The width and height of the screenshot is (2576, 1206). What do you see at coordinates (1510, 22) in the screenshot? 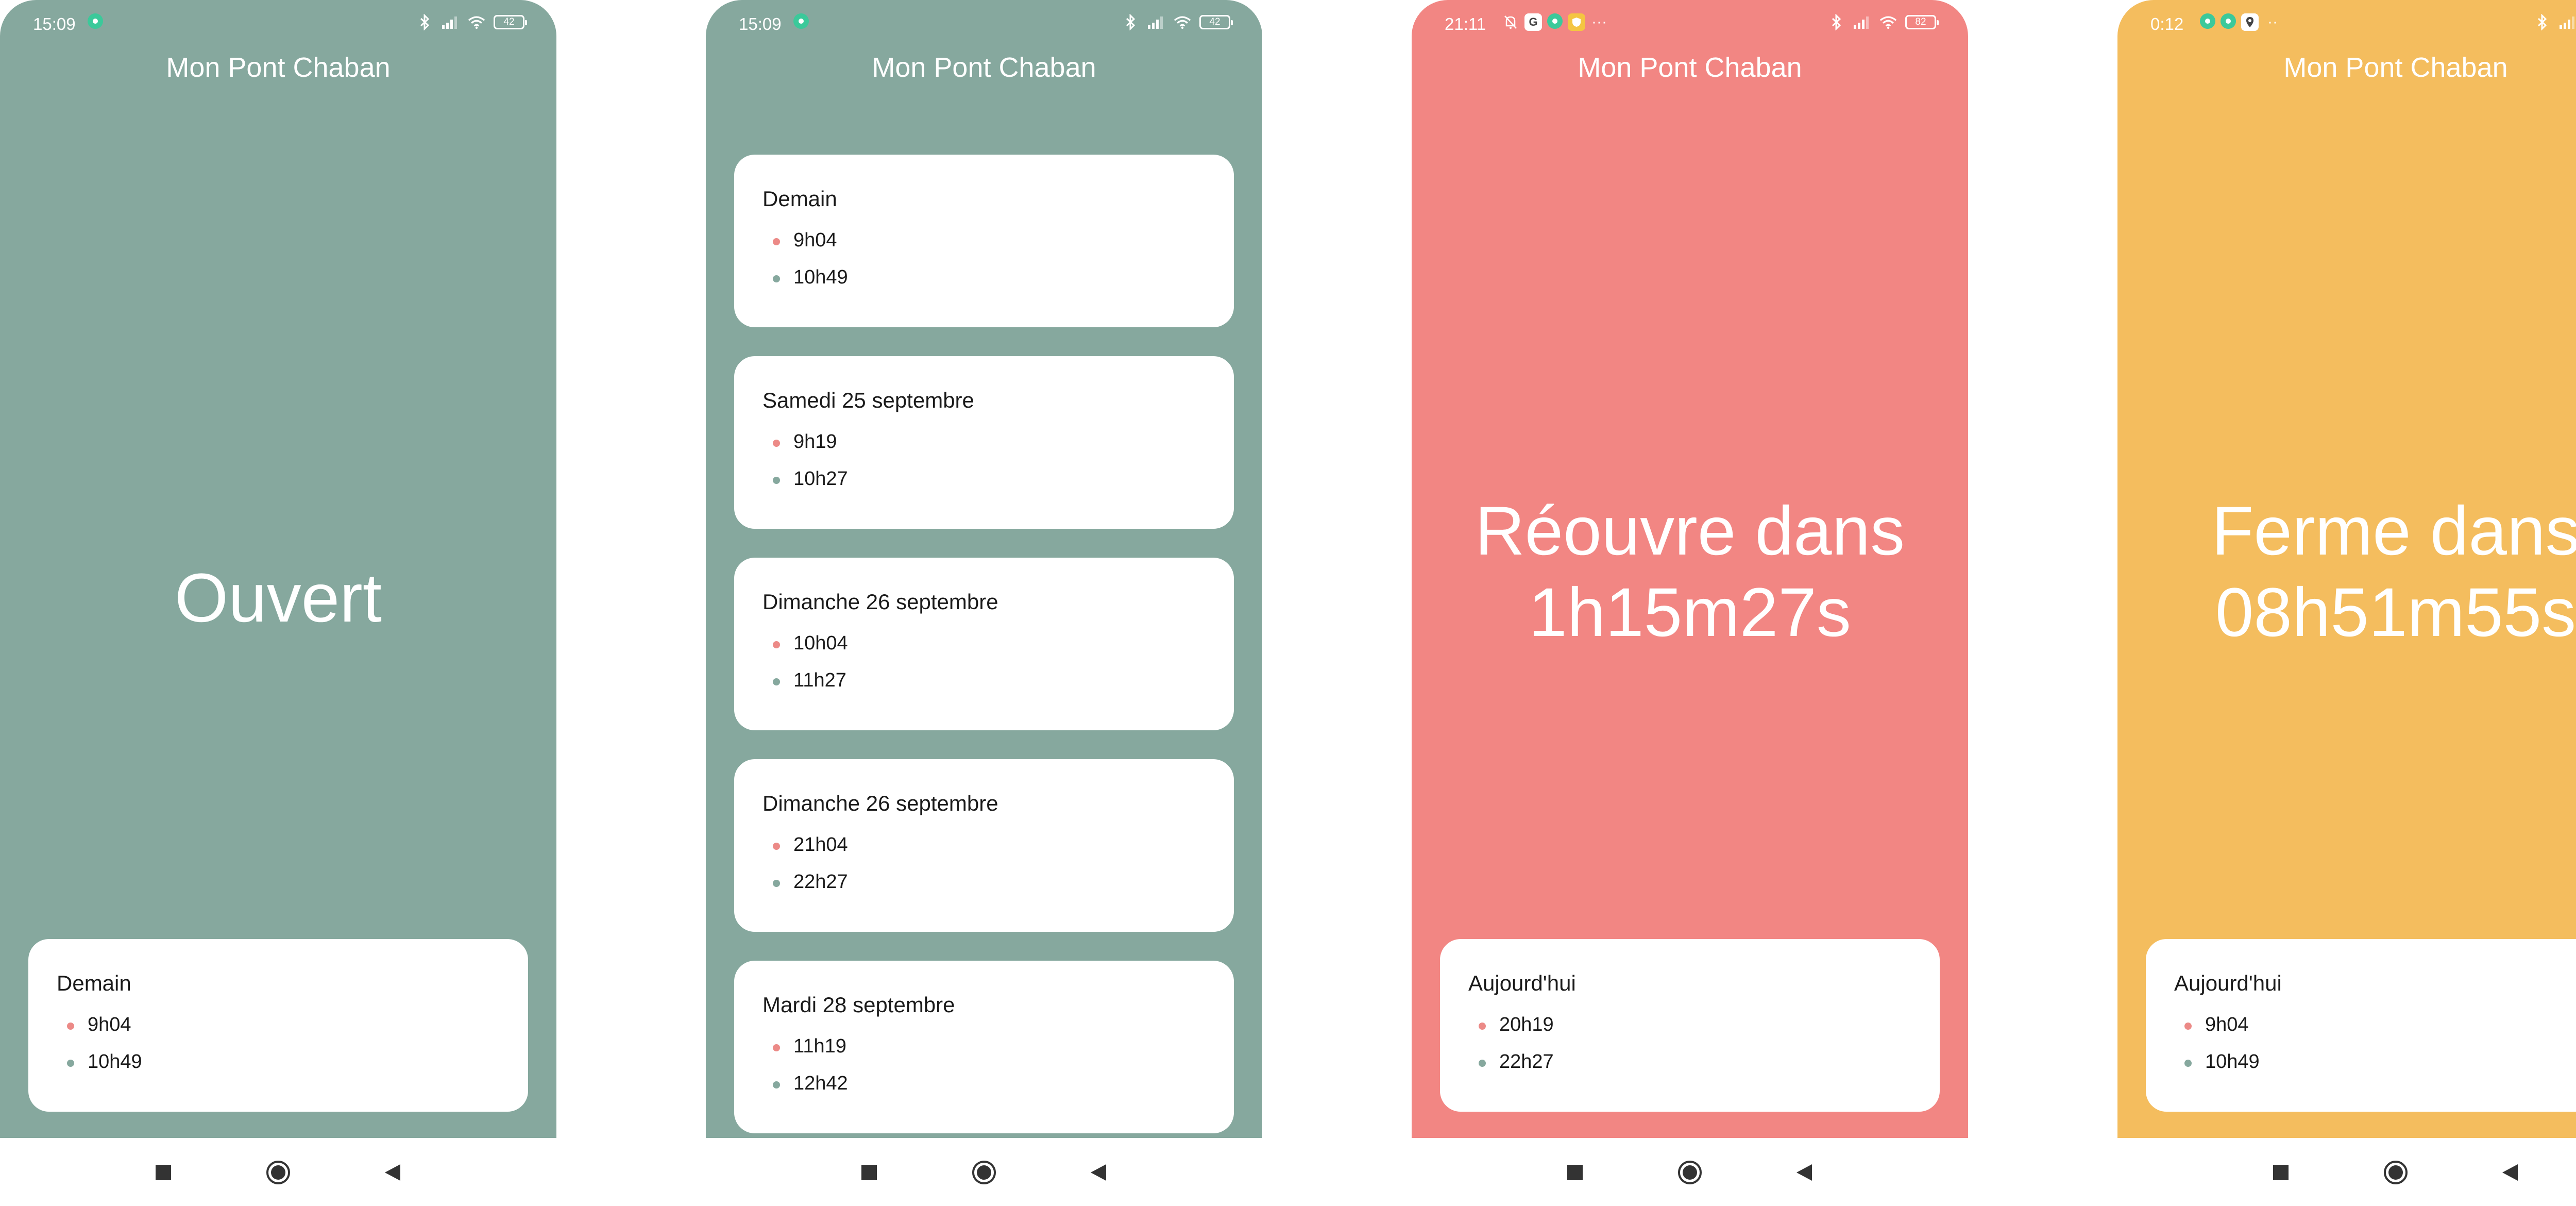
I see `mute-bell-icon` at bounding box center [1510, 22].